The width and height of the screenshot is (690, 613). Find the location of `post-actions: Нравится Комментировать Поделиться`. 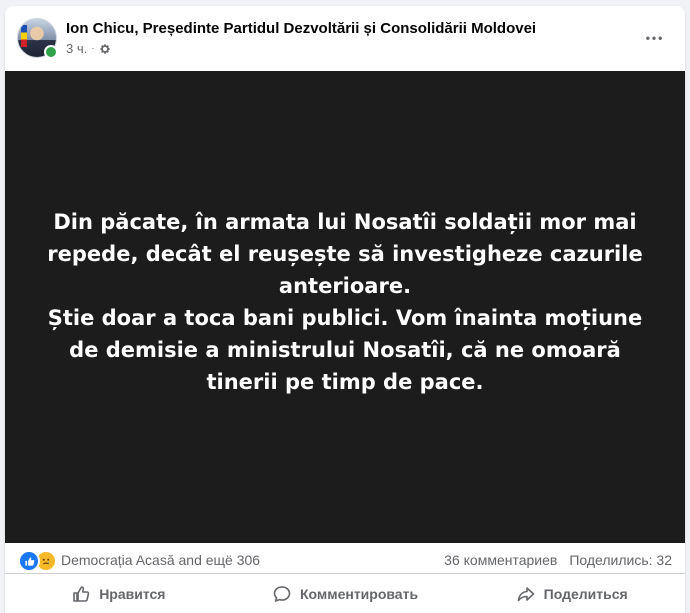

post-actions: Нравится Комментировать Поделиться is located at coordinates (345, 593).